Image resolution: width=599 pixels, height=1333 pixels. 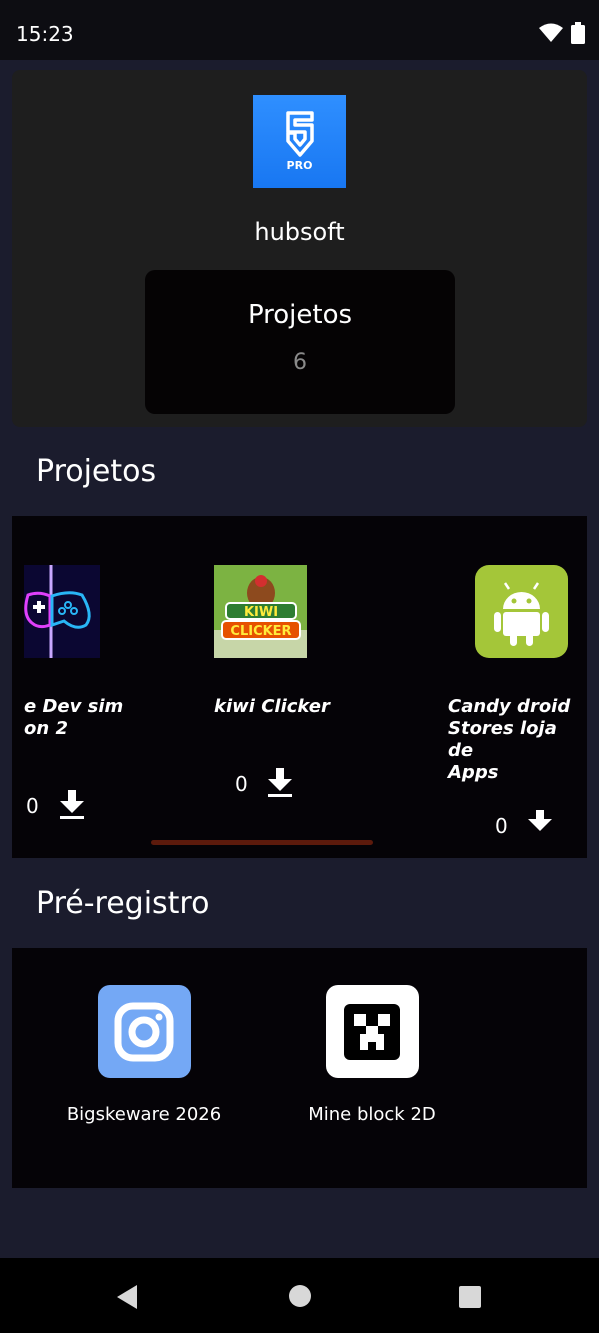 I want to click on logo-badge: PRO, so click(x=299, y=165).